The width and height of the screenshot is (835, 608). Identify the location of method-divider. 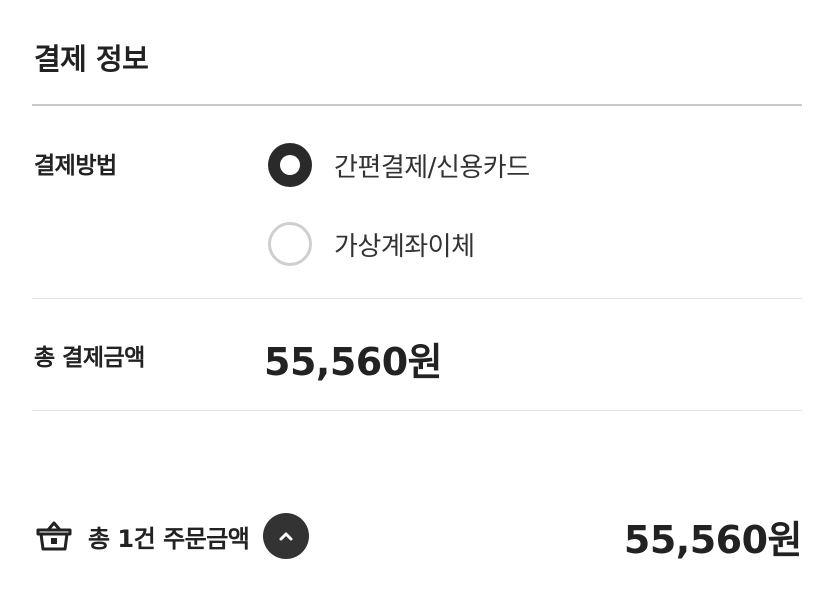
(417, 298).